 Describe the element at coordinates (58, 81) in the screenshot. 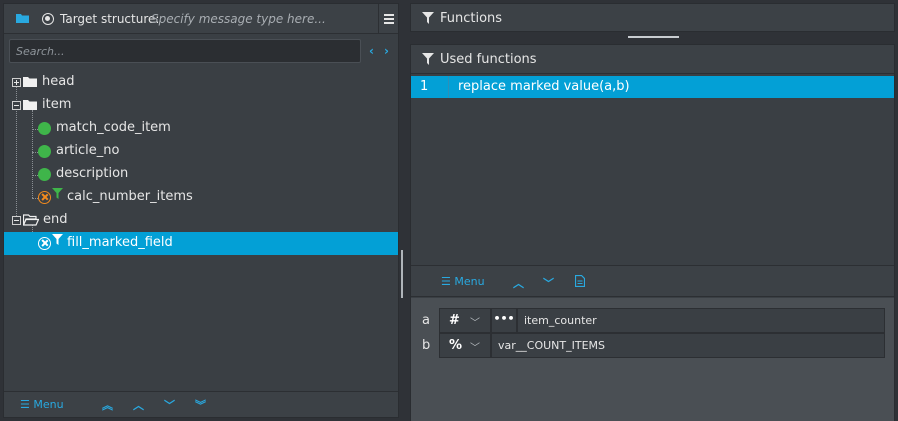

I see `tree-node-label: head` at that location.